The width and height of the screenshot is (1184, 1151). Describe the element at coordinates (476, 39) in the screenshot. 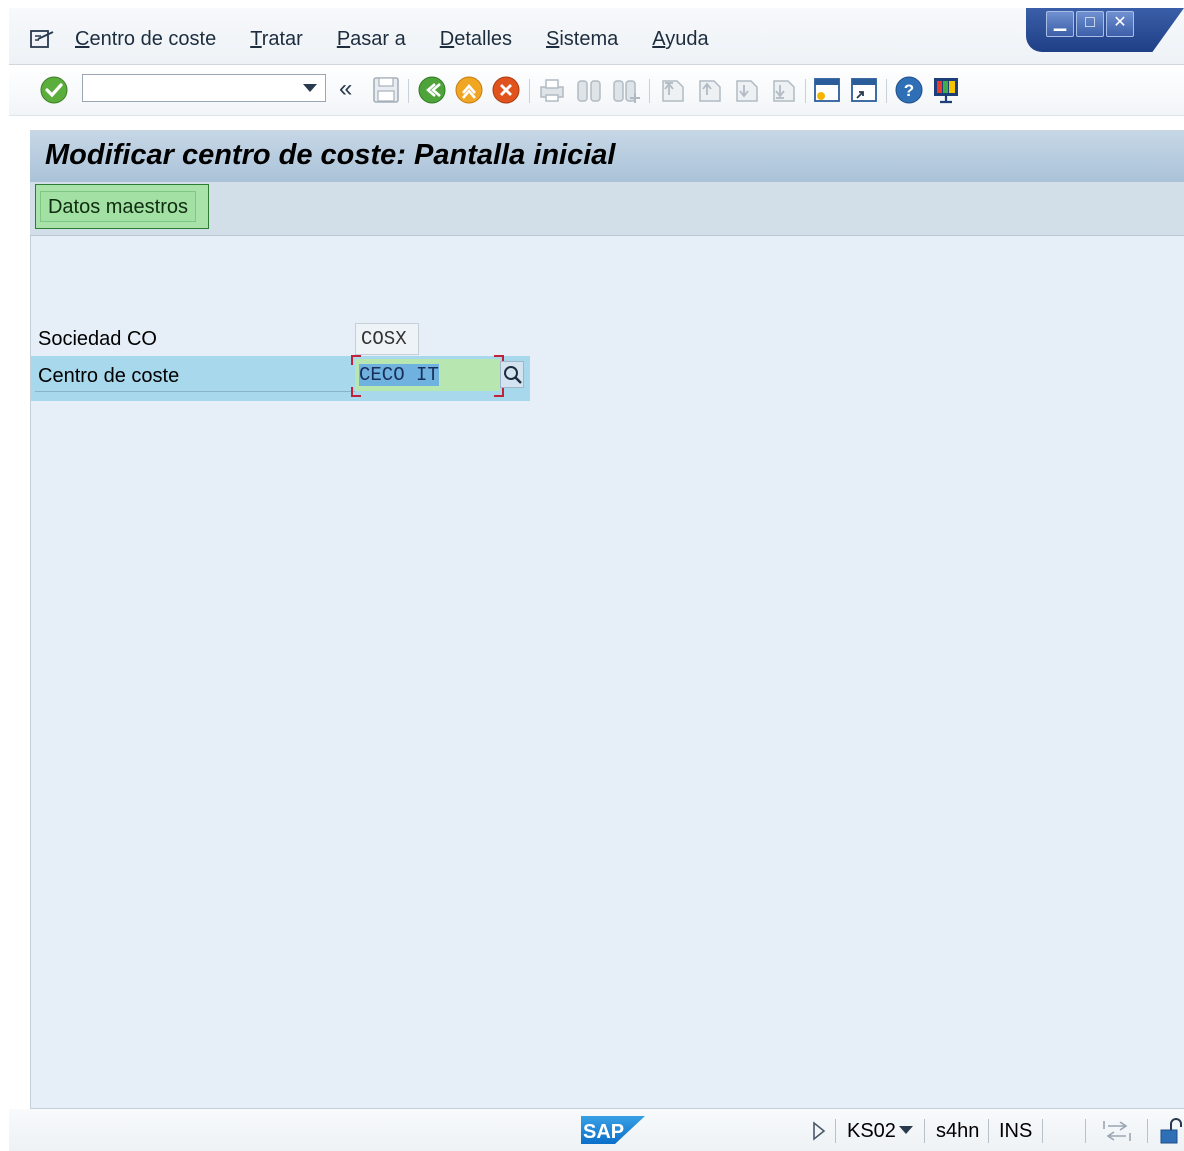

I see `menu-detalles: Detalles` at that location.